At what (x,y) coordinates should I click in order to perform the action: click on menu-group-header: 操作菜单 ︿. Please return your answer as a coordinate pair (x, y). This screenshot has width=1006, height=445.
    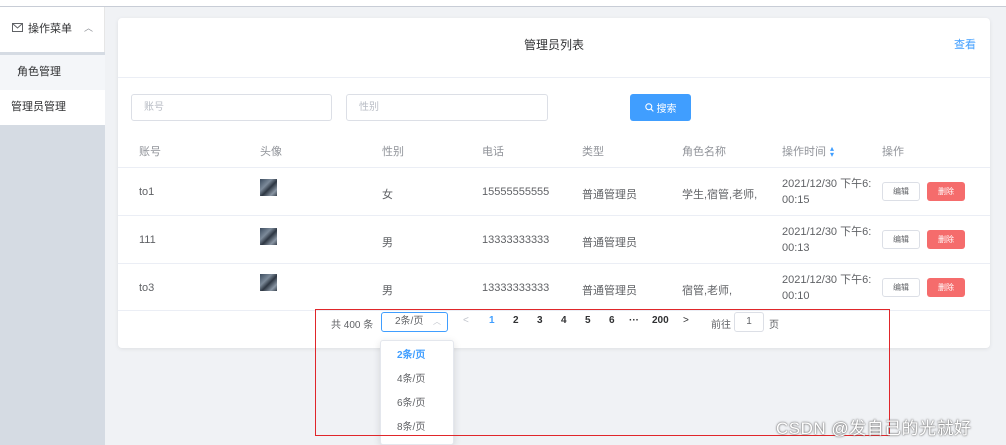
    Looking at the image, I should click on (52, 29).